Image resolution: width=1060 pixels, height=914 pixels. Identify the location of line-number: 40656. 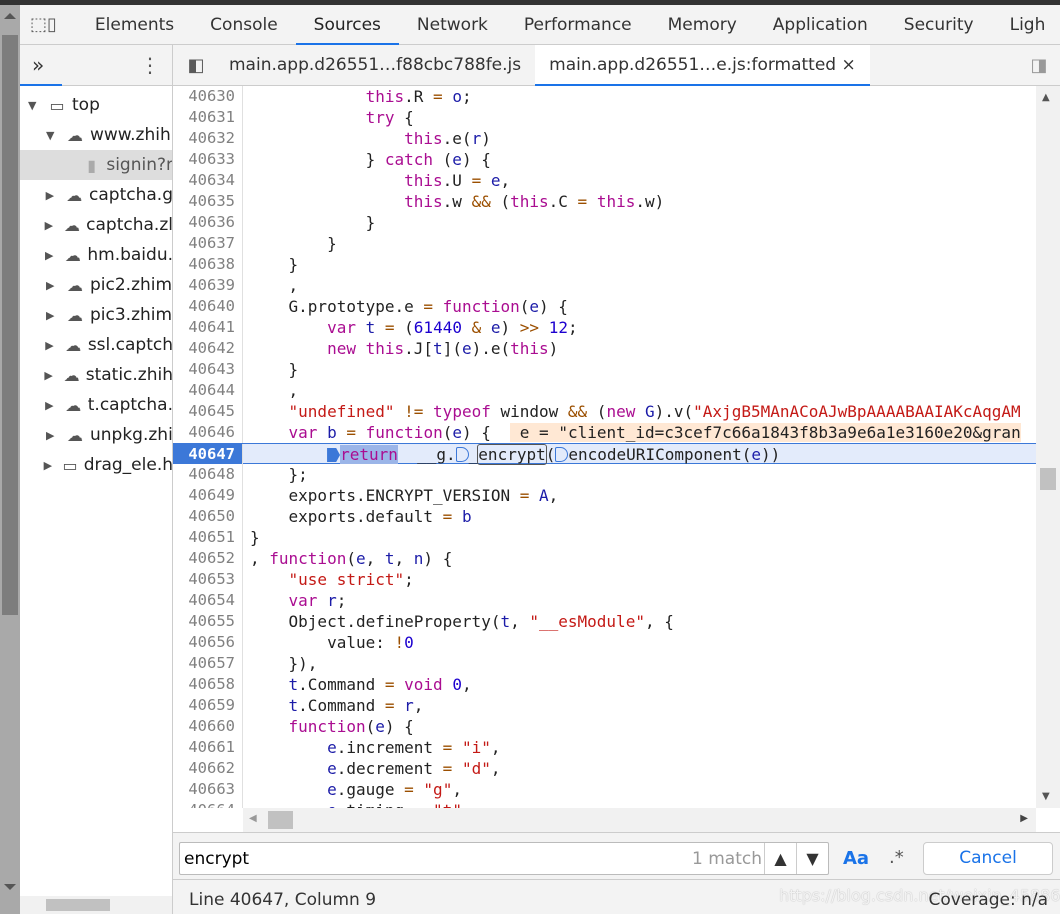
(208, 642).